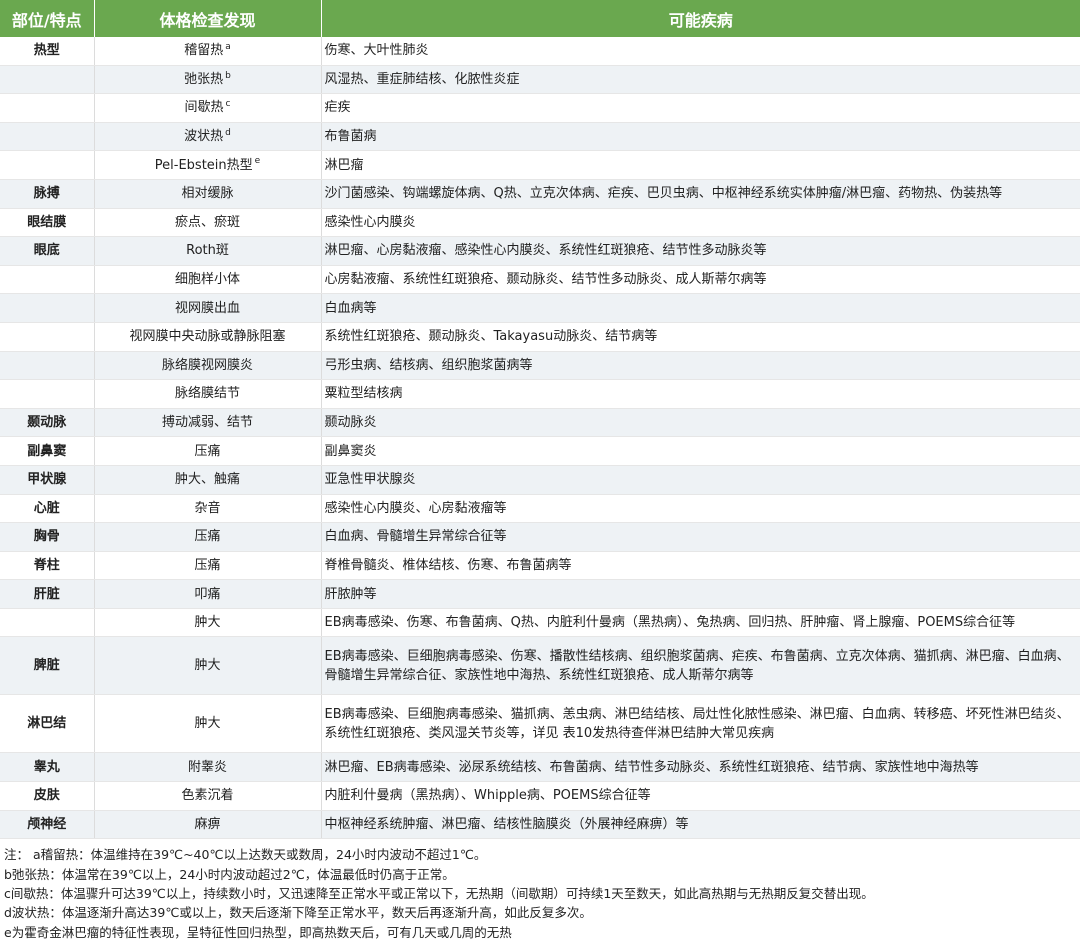 The height and width of the screenshot is (946, 1080). What do you see at coordinates (700, 337) in the screenshot?
I see `cell-disease: 系统性红斑狼疮、颞动脉炎、Takayasu动脉炎、结节病等` at bounding box center [700, 337].